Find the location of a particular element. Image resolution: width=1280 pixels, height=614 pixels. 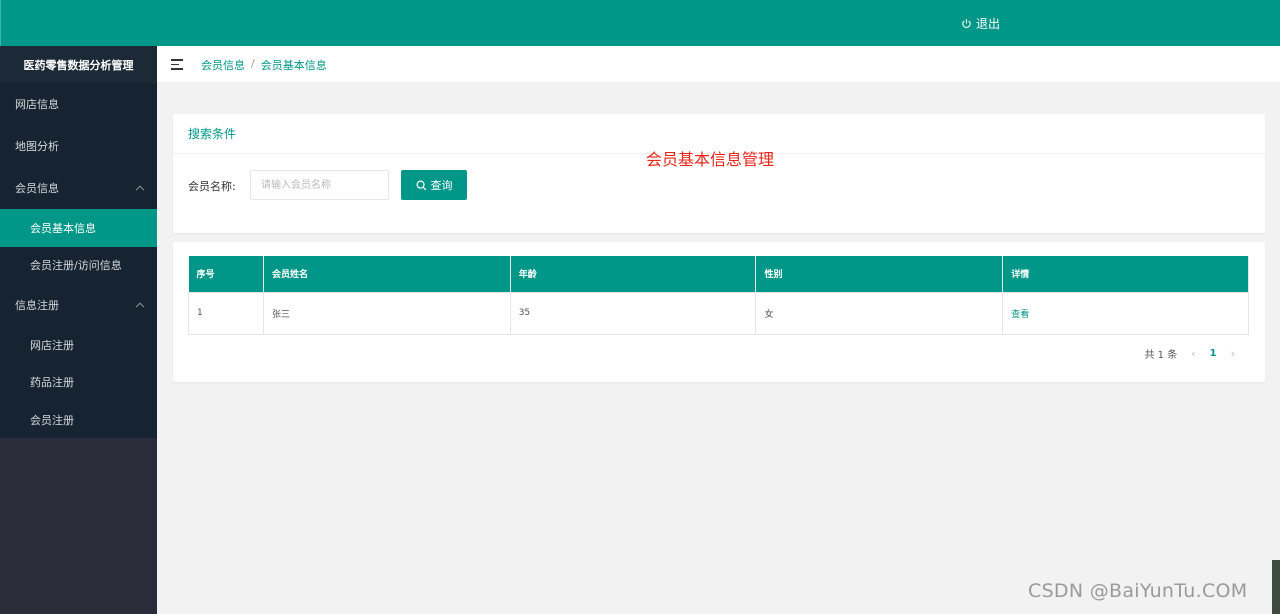

breadcrumb-current: 会员基本信息 is located at coordinates (293, 65).